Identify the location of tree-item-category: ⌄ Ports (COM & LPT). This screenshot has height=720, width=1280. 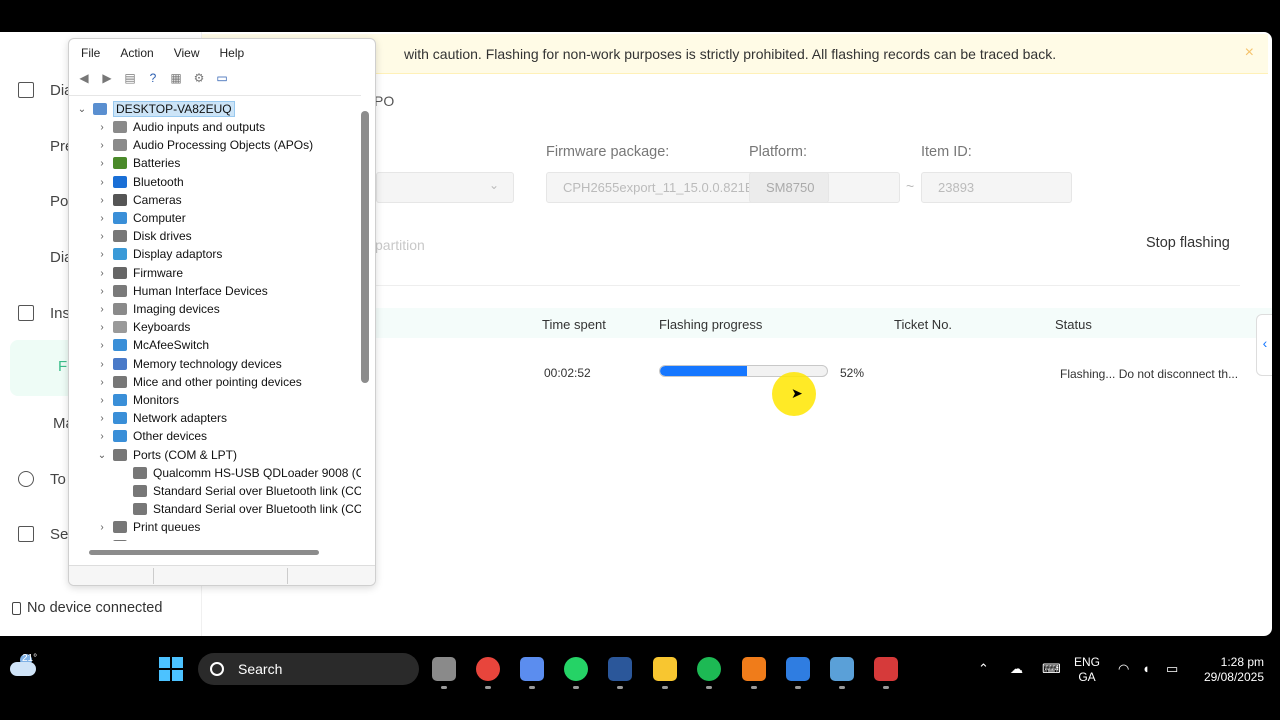
(166, 455).